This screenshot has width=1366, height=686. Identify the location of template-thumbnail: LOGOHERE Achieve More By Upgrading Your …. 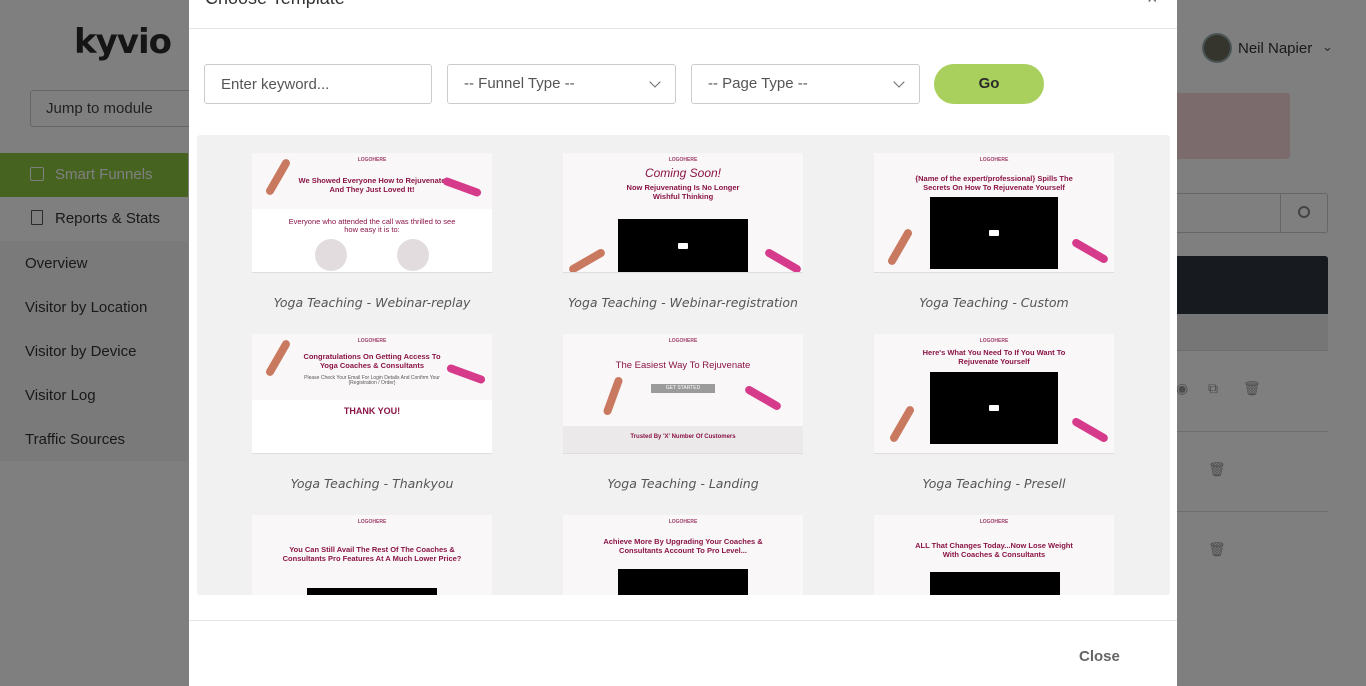
(683, 555).